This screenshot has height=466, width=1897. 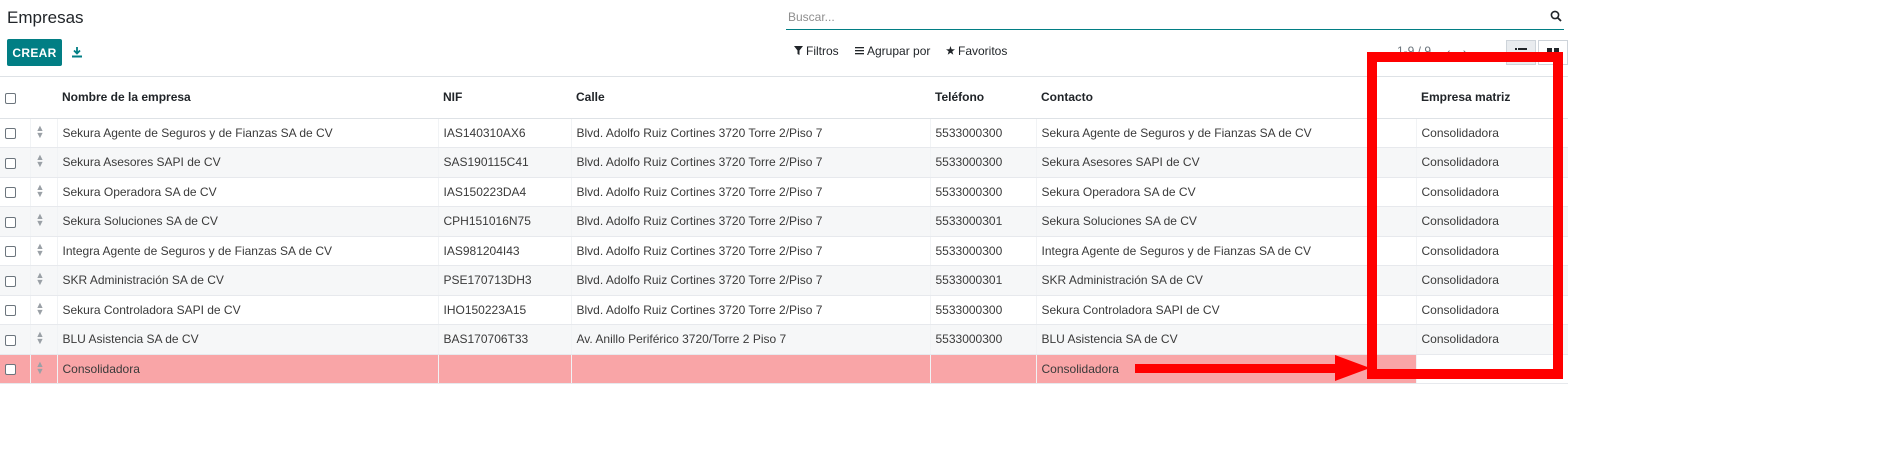 What do you see at coordinates (1537, 52) in the screenshot?
I see `view-switcher` at bounding box center [1537, 52].